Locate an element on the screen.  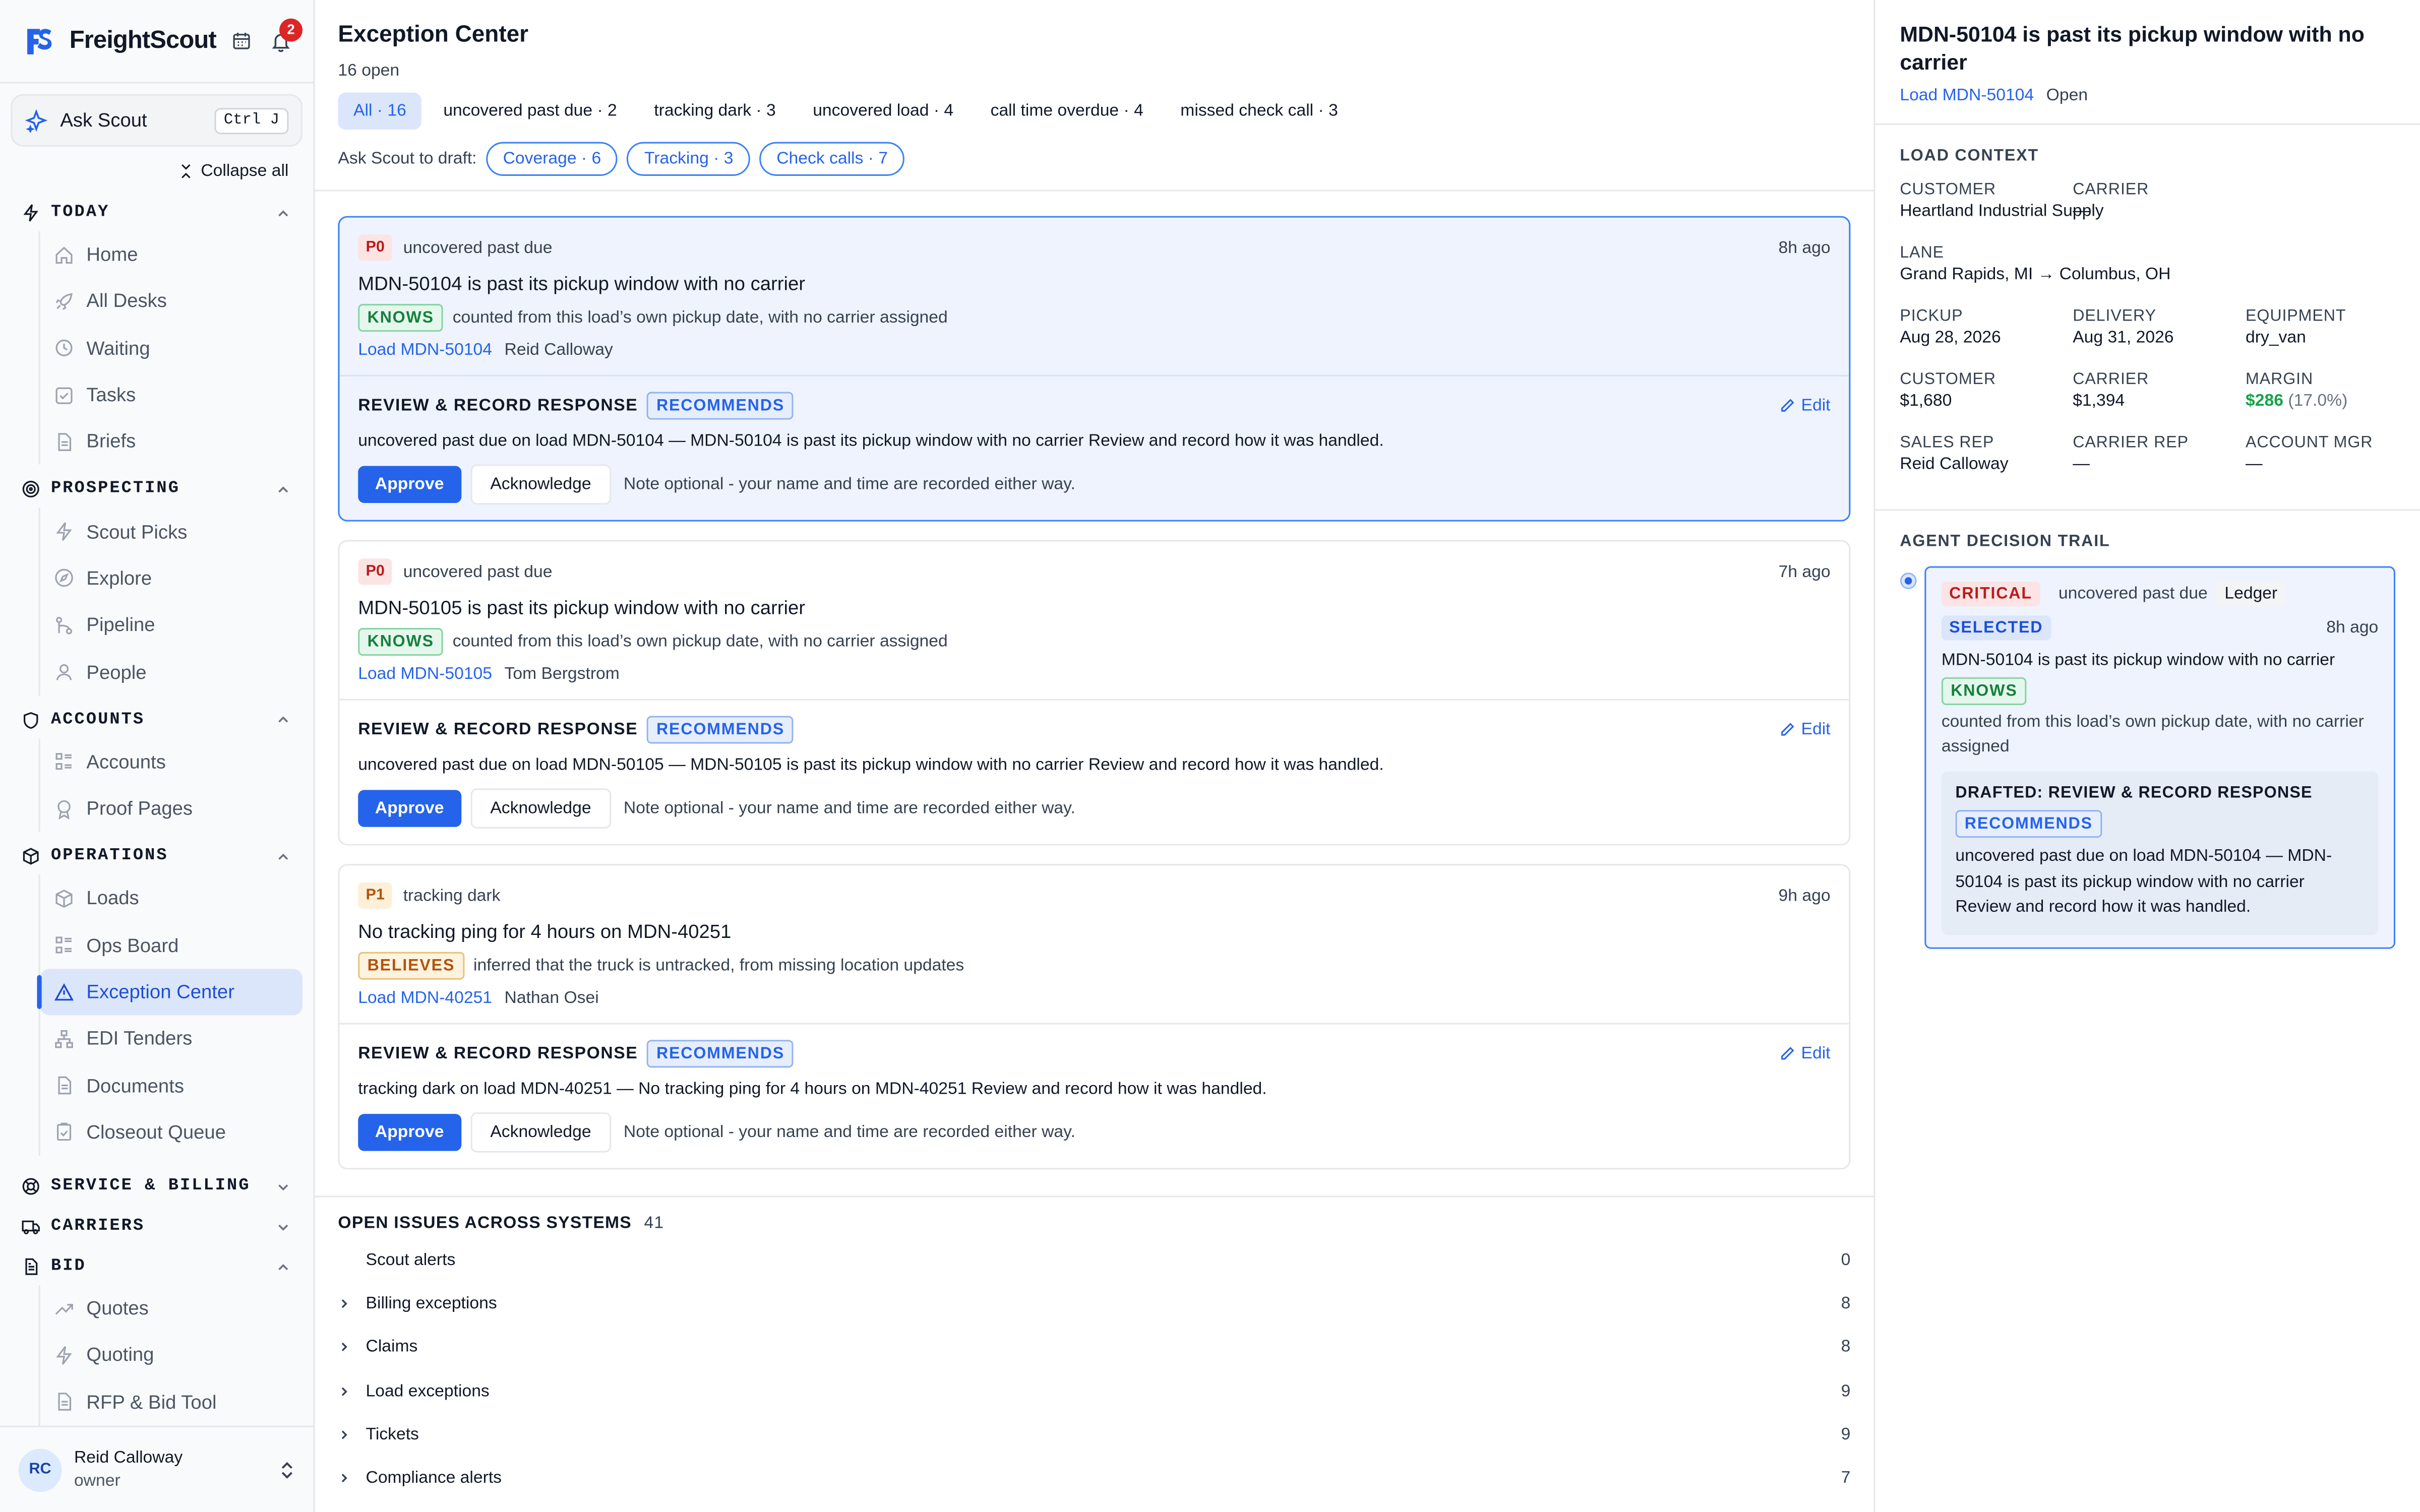
section-today-label: TODAY is located at coordinates (80, 213).